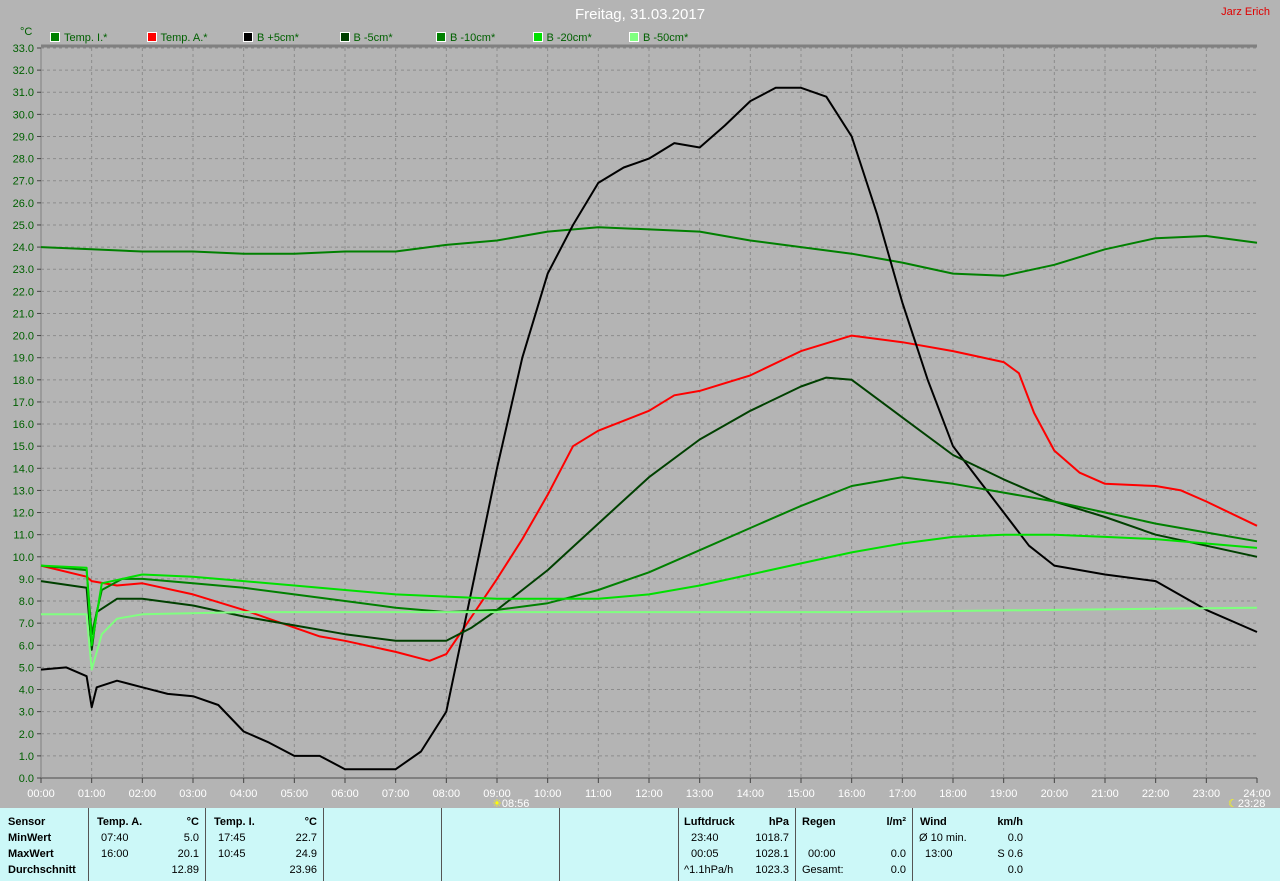  Describe the element at coordinates (30, 838) in the screenshot. I see `min-label: MinWert` at that location.